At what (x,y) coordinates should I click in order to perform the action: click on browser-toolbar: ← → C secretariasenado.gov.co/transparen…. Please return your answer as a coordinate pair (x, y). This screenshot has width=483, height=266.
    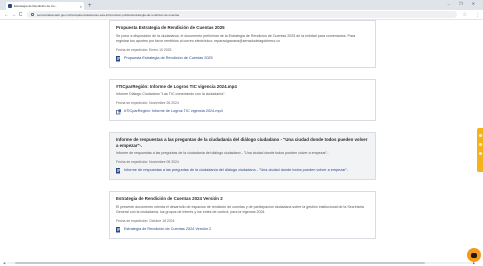
    Looking at the image, I should click on (241, 15).